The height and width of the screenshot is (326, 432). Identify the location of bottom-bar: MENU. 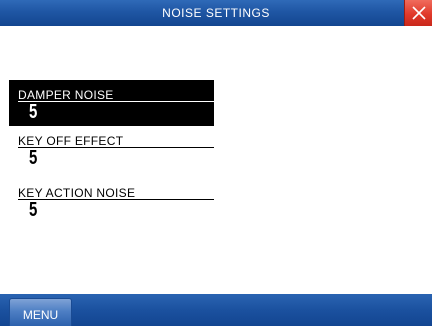
(216, 310).